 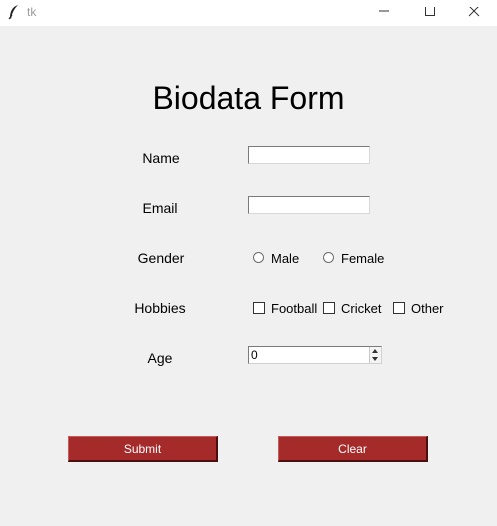 I want to click on title-bar: tk, so click(x=248, y=13).